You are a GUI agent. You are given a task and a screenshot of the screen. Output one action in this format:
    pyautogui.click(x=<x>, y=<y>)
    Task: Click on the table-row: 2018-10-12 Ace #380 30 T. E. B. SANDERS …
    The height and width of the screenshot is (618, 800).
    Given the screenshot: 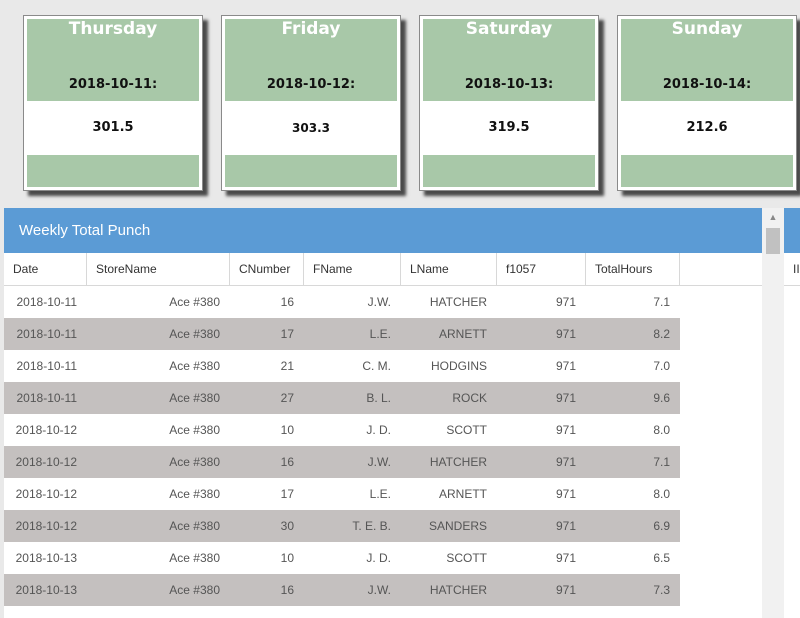 What is the action you would take?
    pyautogui.click(x=383, y=526)
    